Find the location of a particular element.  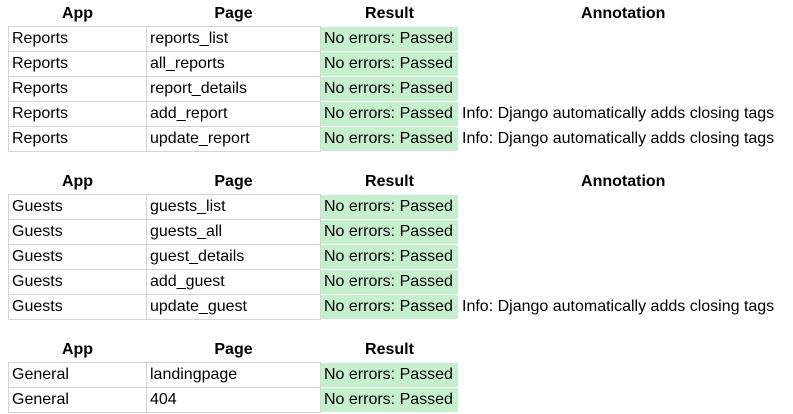

table-row: Guests guests_list No errors: Passed is located at coordinates (398, 207).